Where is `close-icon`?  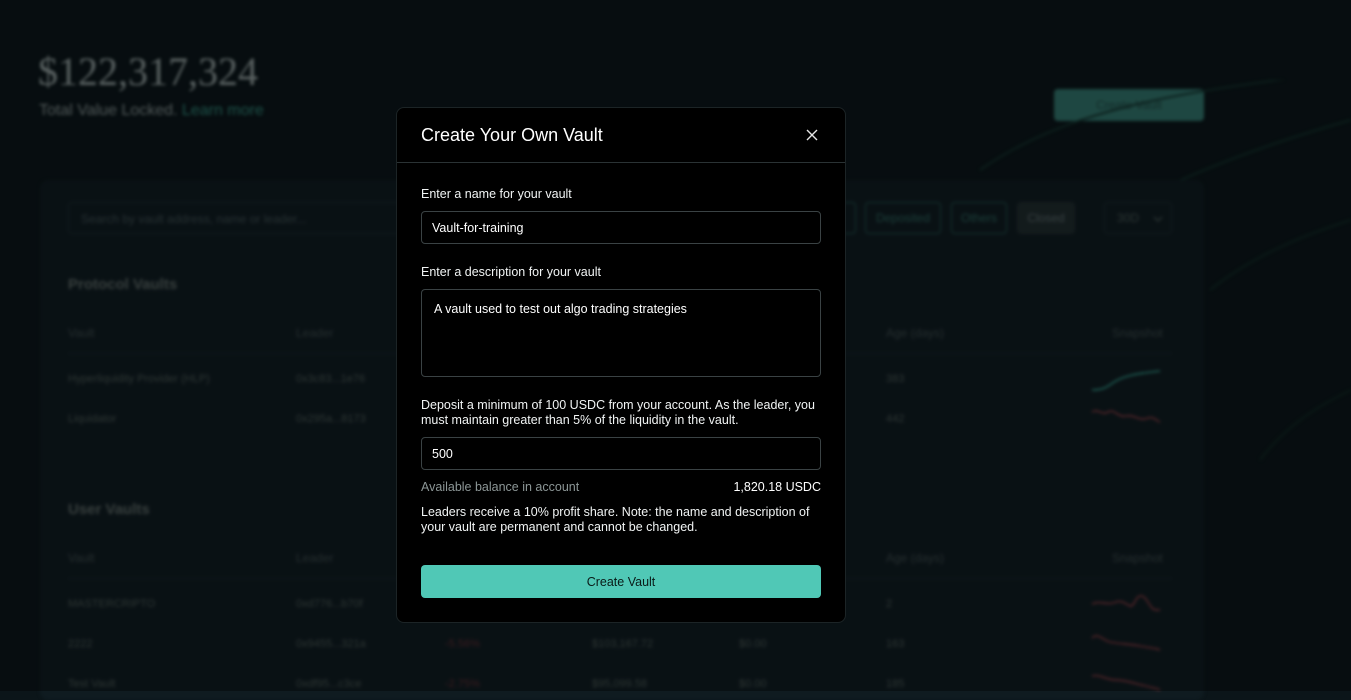 close-icon is located at coordinates (812, 135).